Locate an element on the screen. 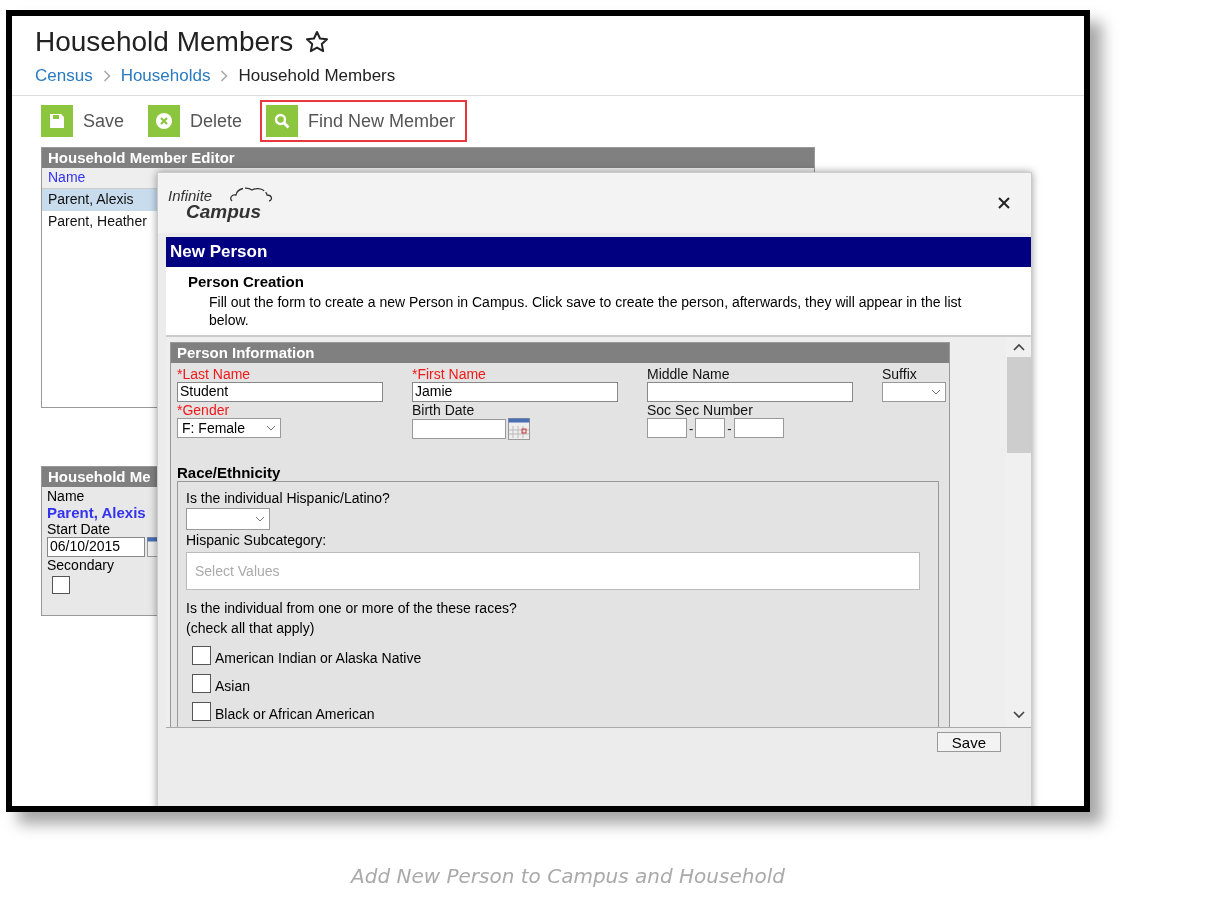  field-label: Birth Date is located at coordinates (443, 410).